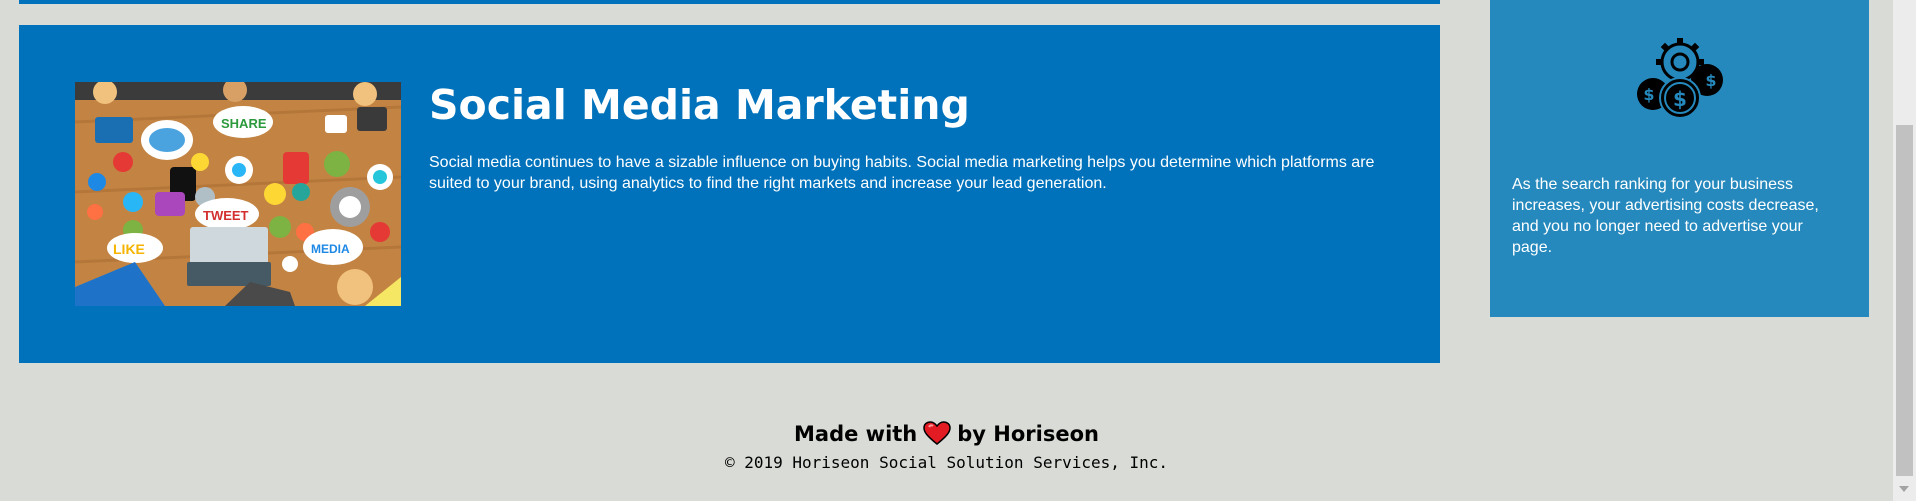  What do you see at coordinates (856, 434) in the screenshot?
I see `made-with-text: Made with` at bounding box center [856, 434].